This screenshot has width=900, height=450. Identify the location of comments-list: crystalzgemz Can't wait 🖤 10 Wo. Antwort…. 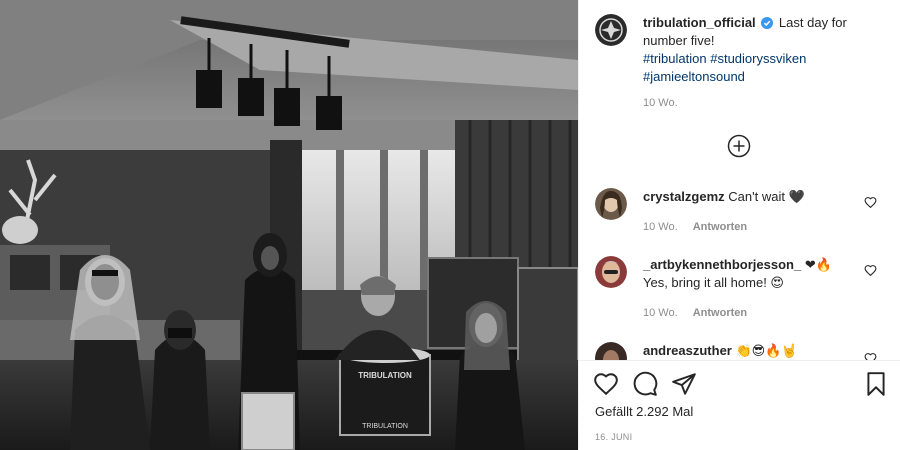
(739, 270).